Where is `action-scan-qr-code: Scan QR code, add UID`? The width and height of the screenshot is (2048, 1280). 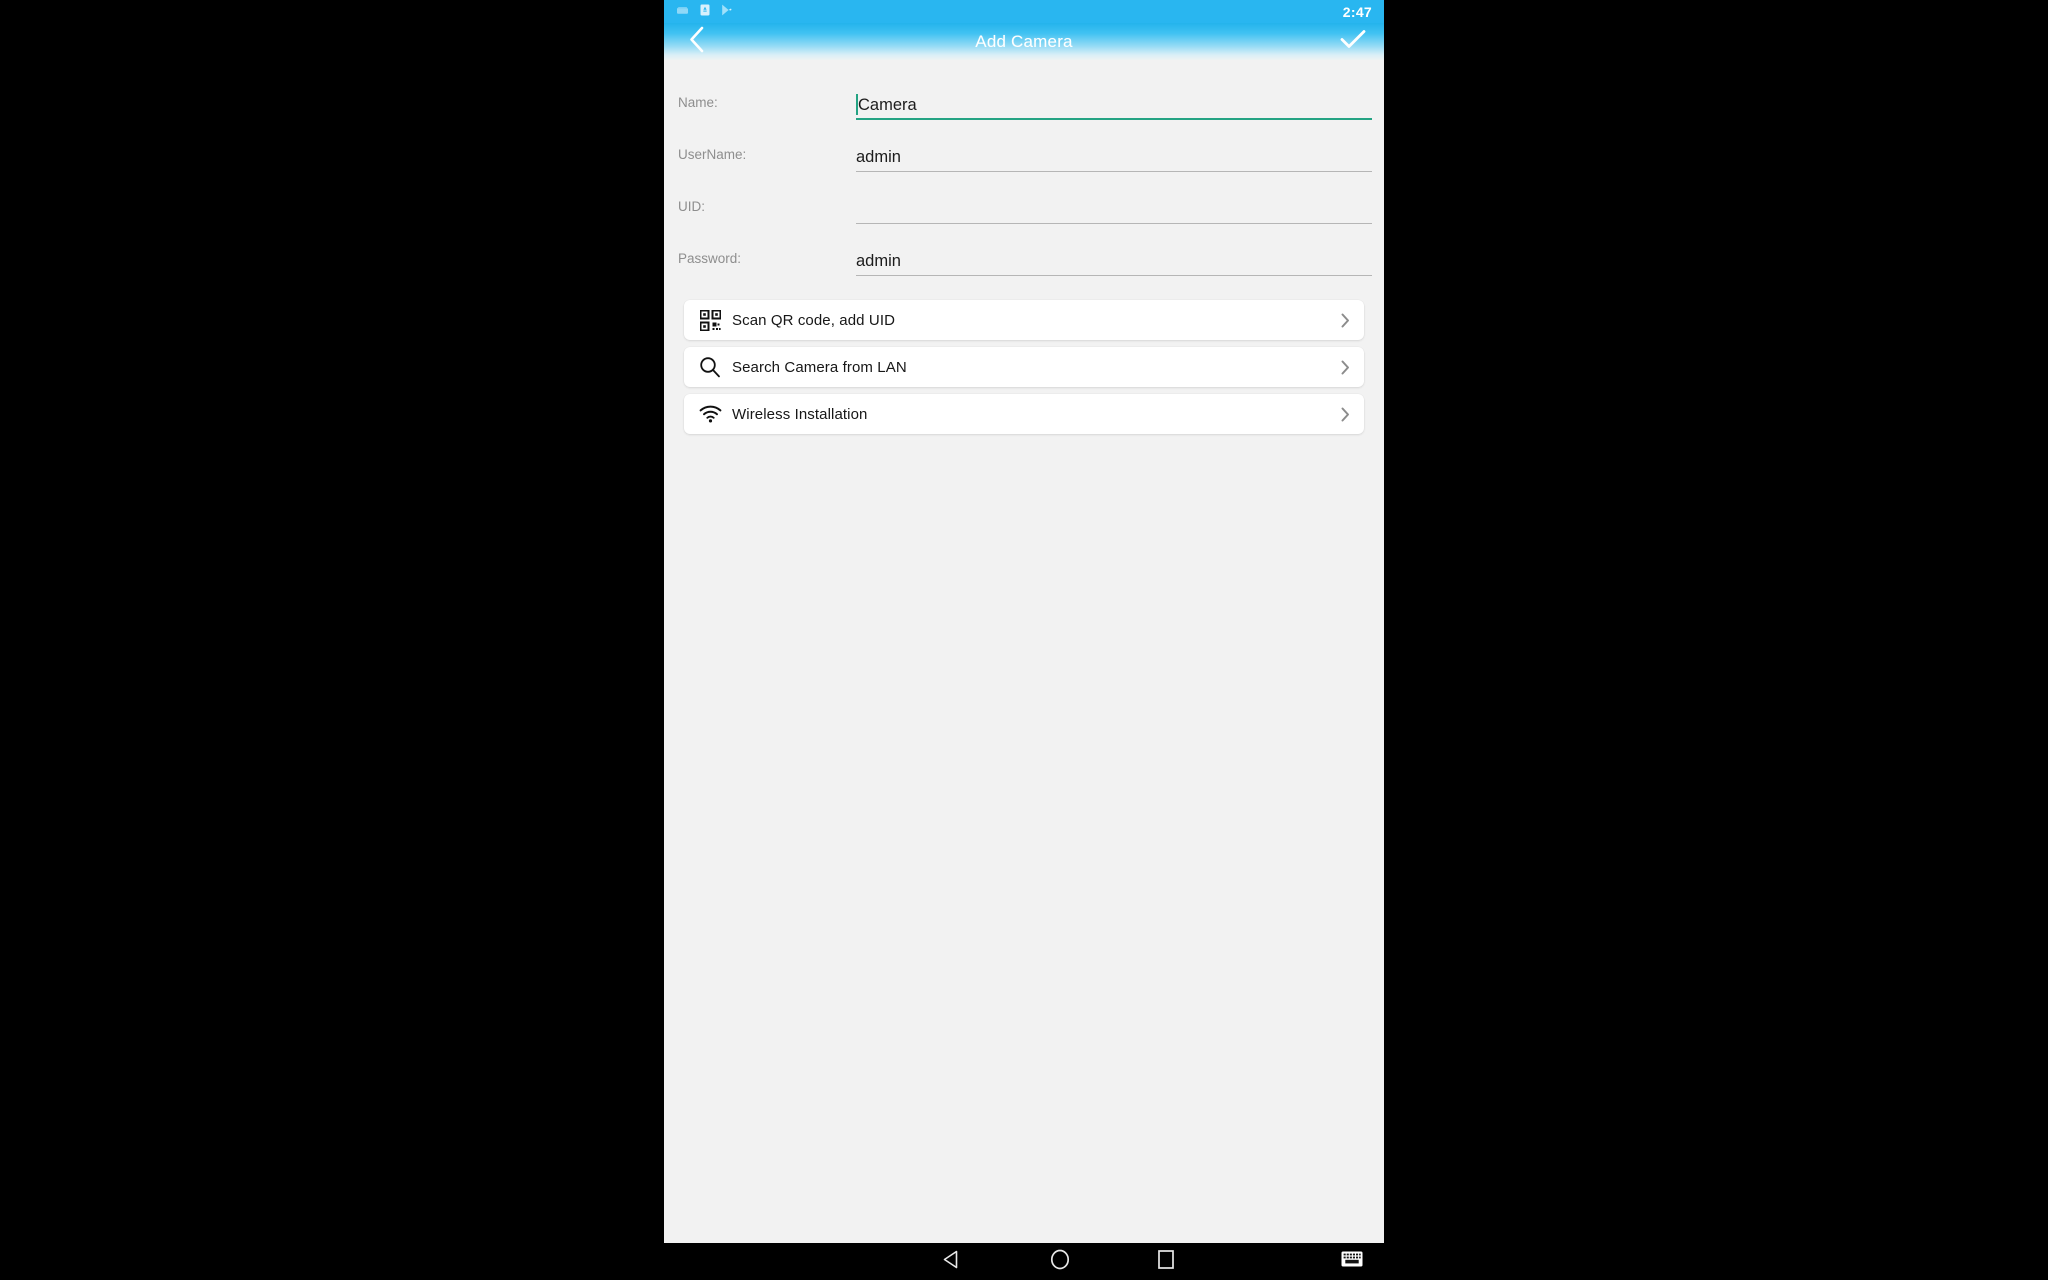 action-scan-qr-code: Scan QR code, add UID is located at coordinates (1024, 320).